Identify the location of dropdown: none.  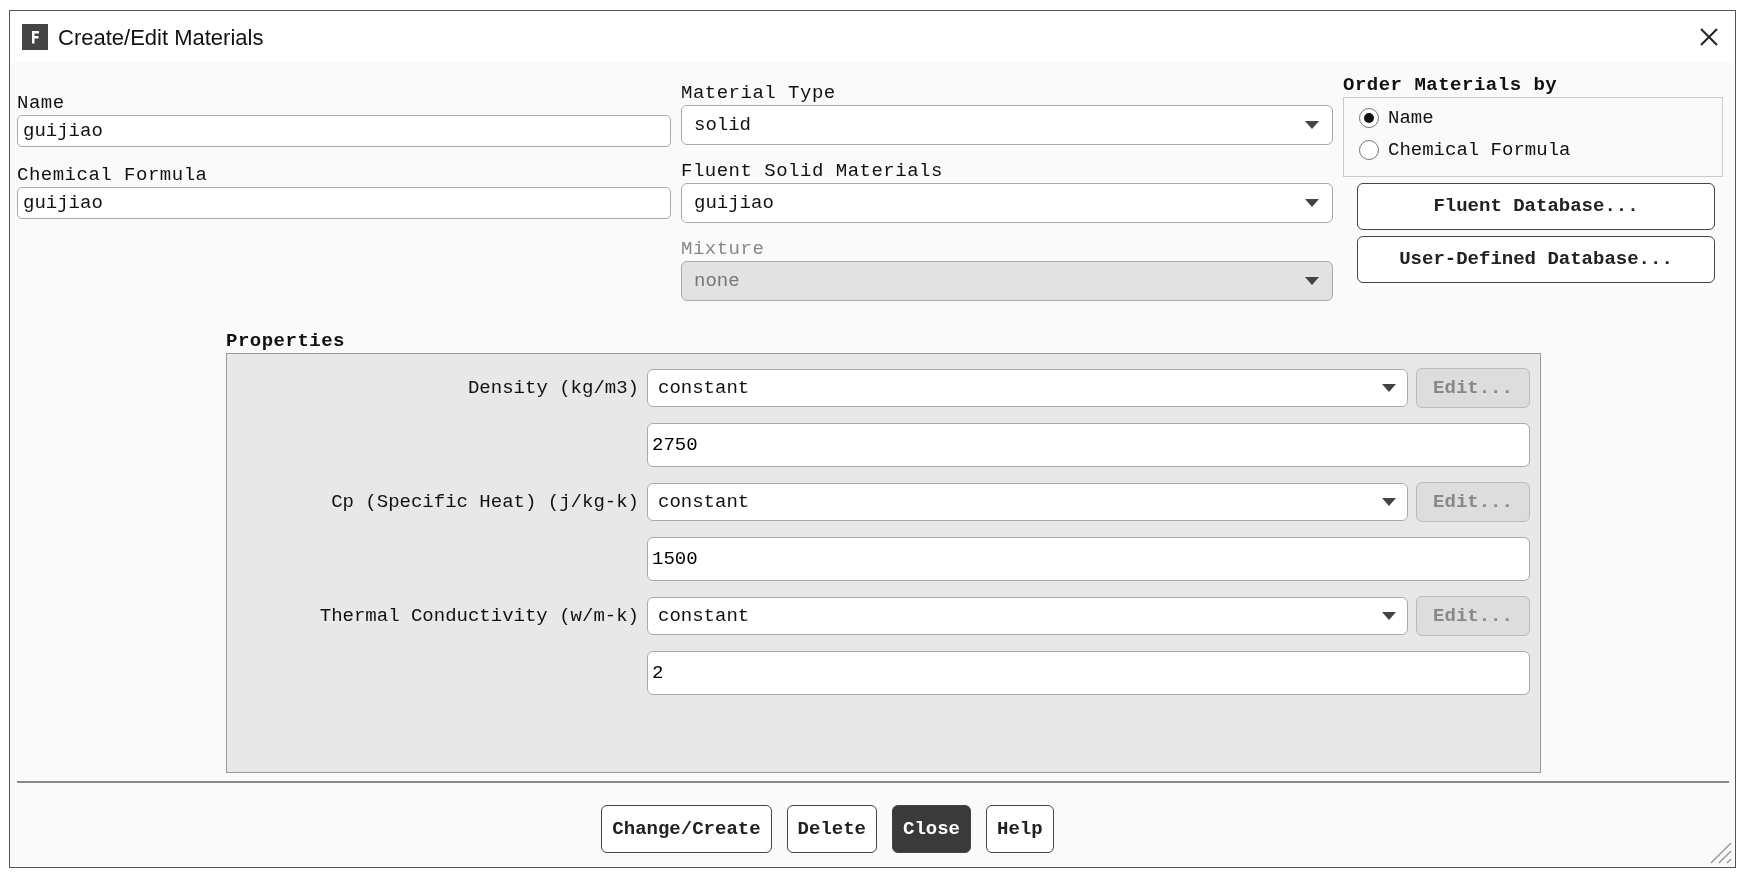
(1007, 281).